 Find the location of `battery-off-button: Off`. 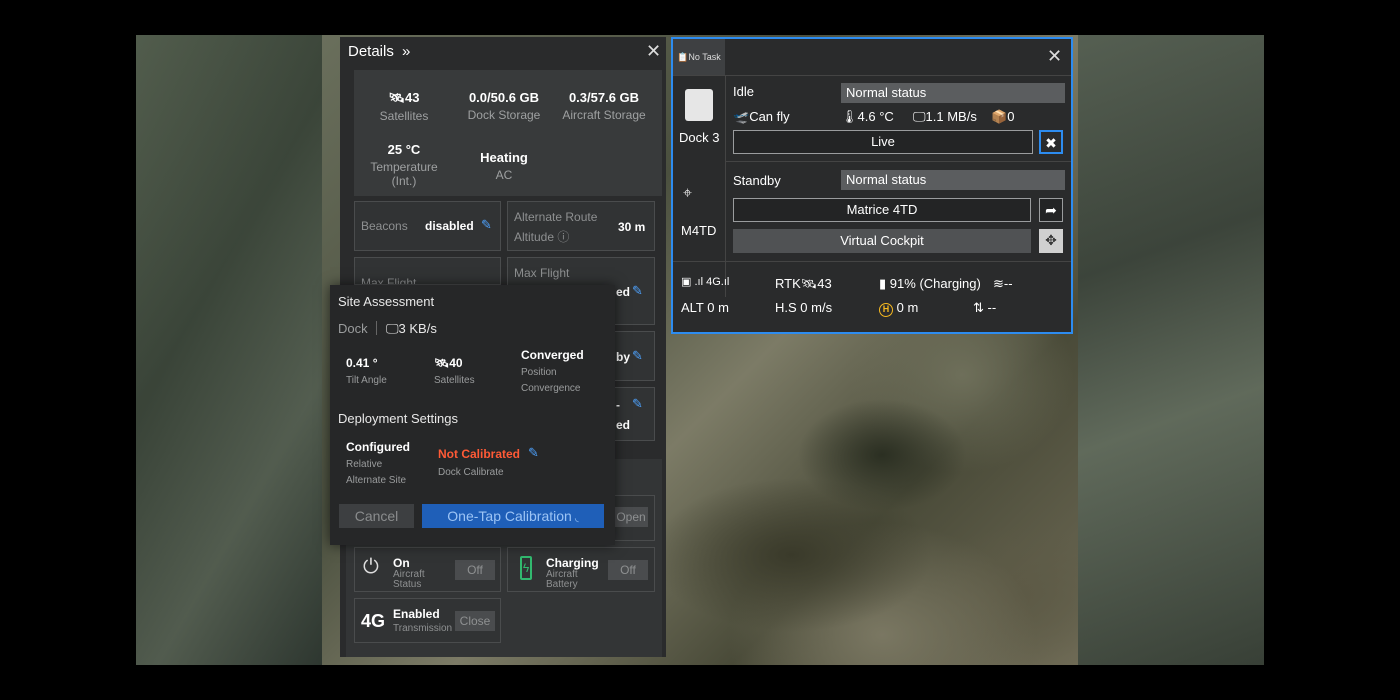

battery-off-button: Off is located at coordinates (628, 570).